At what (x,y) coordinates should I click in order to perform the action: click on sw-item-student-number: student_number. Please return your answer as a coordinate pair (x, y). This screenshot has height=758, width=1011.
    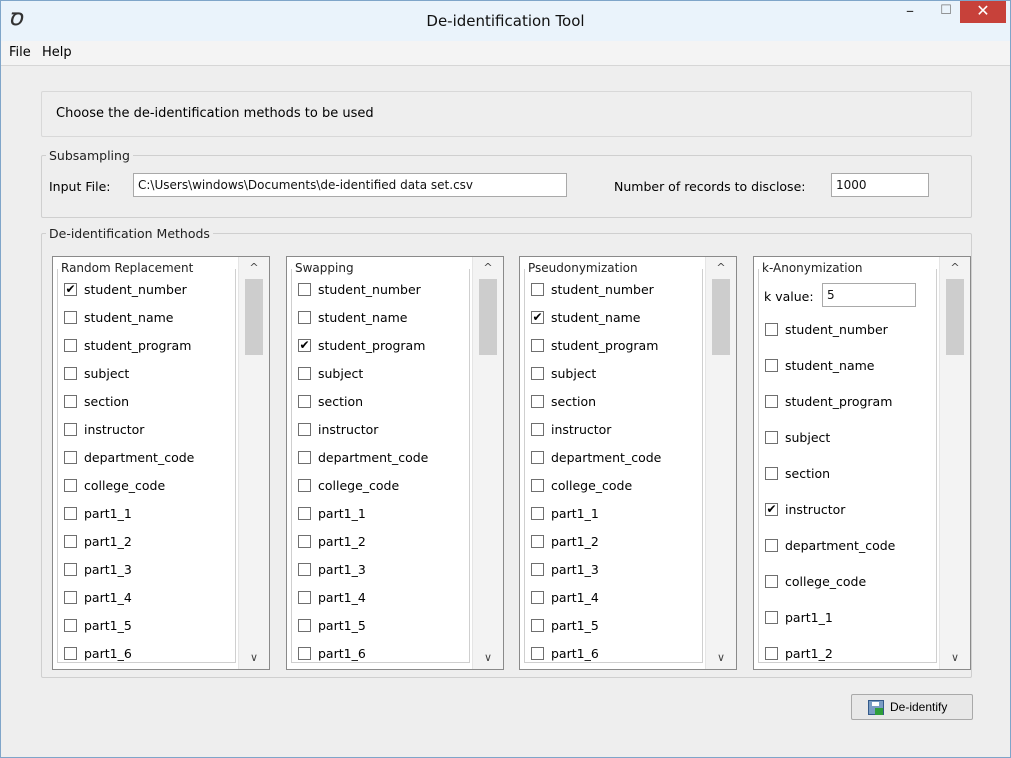
    Looking at the image, I should click on (381, 291).